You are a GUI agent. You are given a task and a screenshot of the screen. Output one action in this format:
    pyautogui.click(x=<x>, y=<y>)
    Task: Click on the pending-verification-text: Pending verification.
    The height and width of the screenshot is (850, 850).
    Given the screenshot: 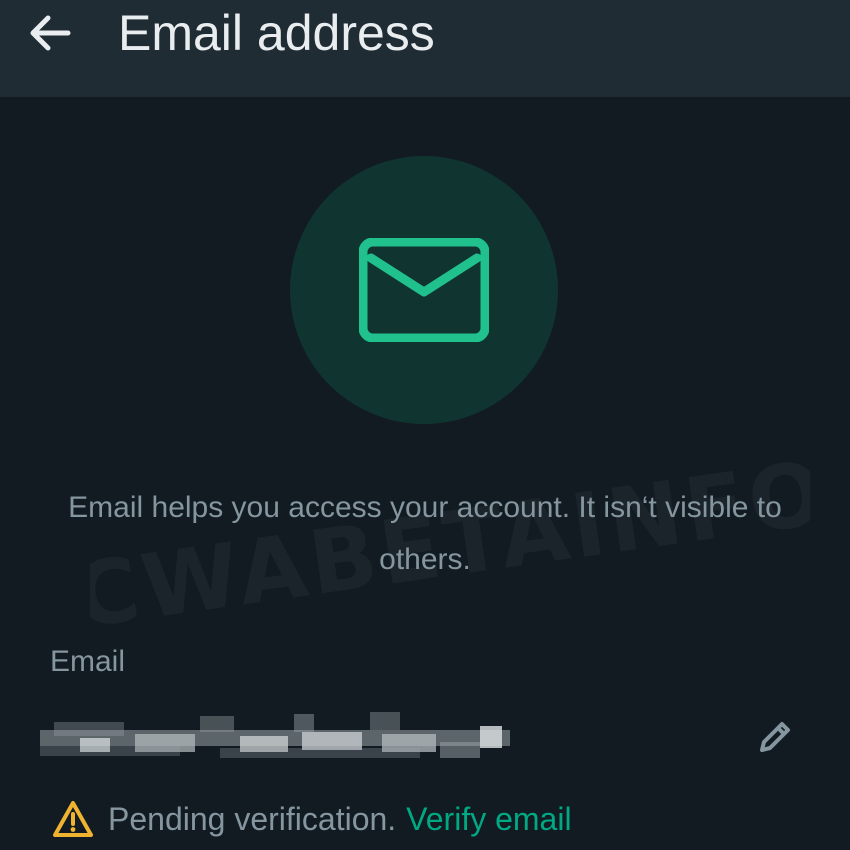 What is the action you would take?
    pyautogui.click(x=252, y=818)
    